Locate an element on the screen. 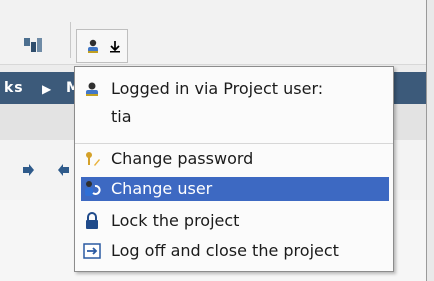  log-off-close-item: Log off and close the project is located at coordinates (235, 251).